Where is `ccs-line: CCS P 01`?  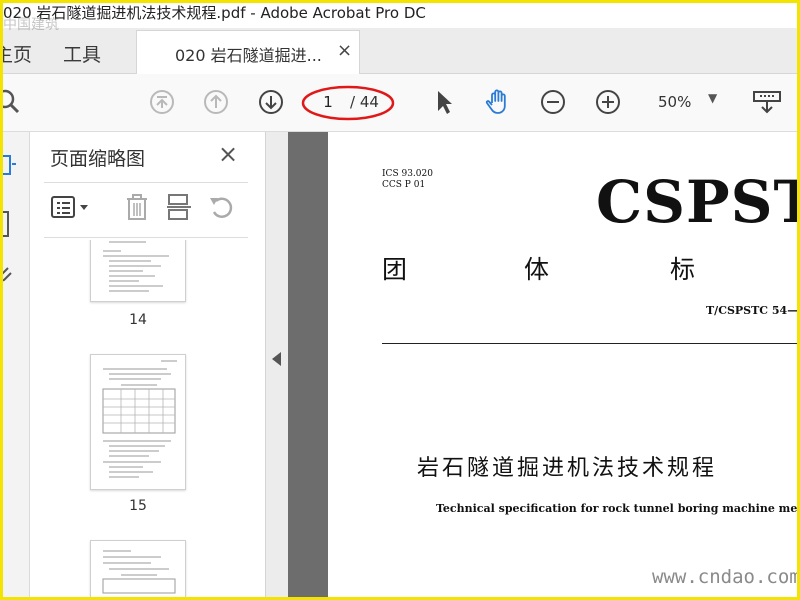
ccs-line: CCS P 01 is located at coordinates (404, 185).